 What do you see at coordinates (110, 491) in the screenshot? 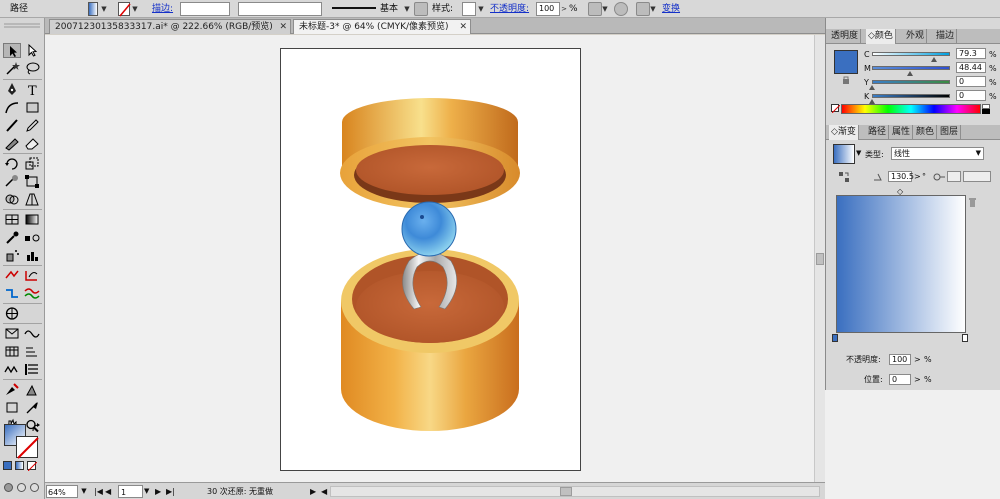
I see `previous-page-icon: ◀` at bounding box center [110, 491].